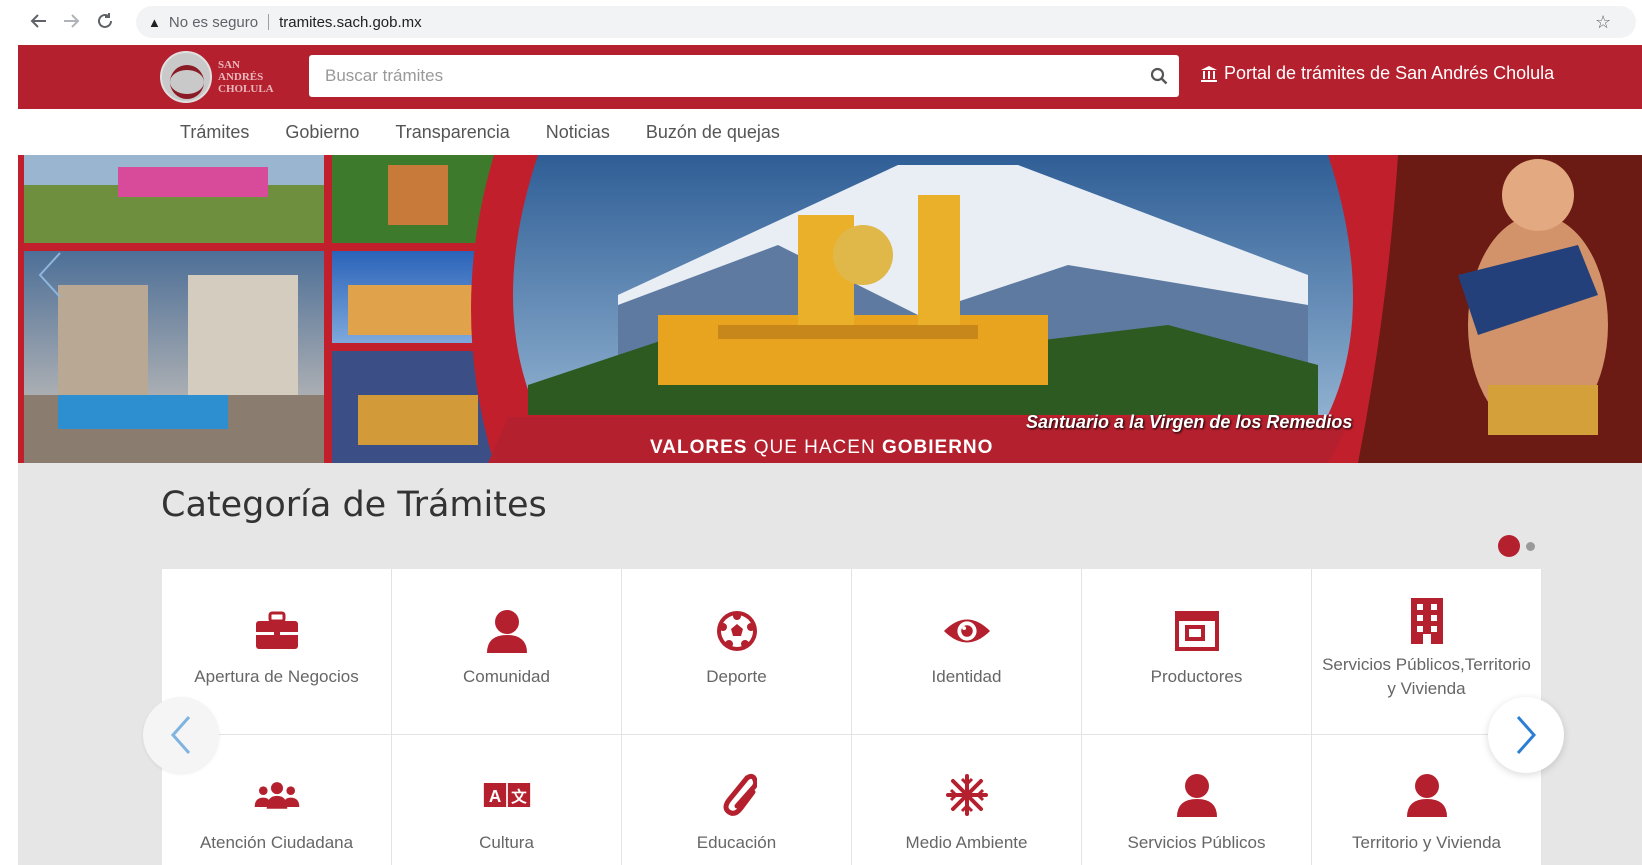  I want to click on section-title: Categoría de Trámites, so click(354, 505).